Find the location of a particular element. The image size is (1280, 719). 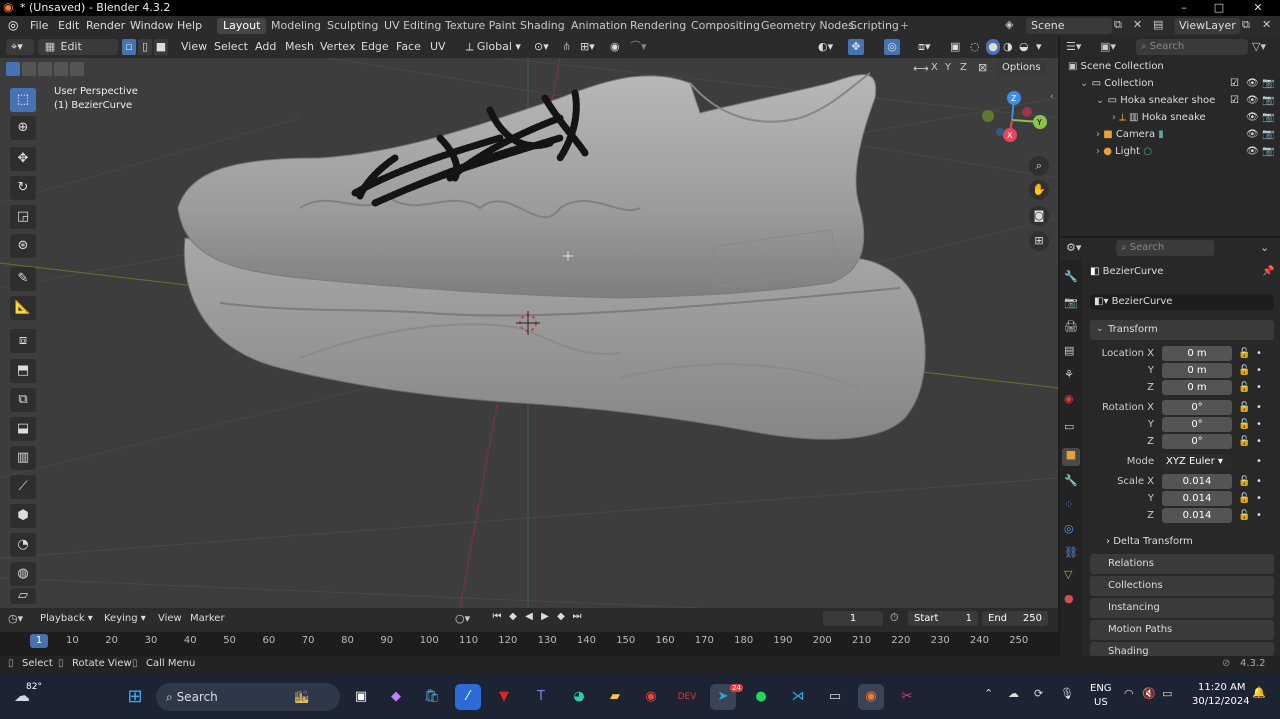

shear-tool: ▱ is located at coordinates (23, 596).